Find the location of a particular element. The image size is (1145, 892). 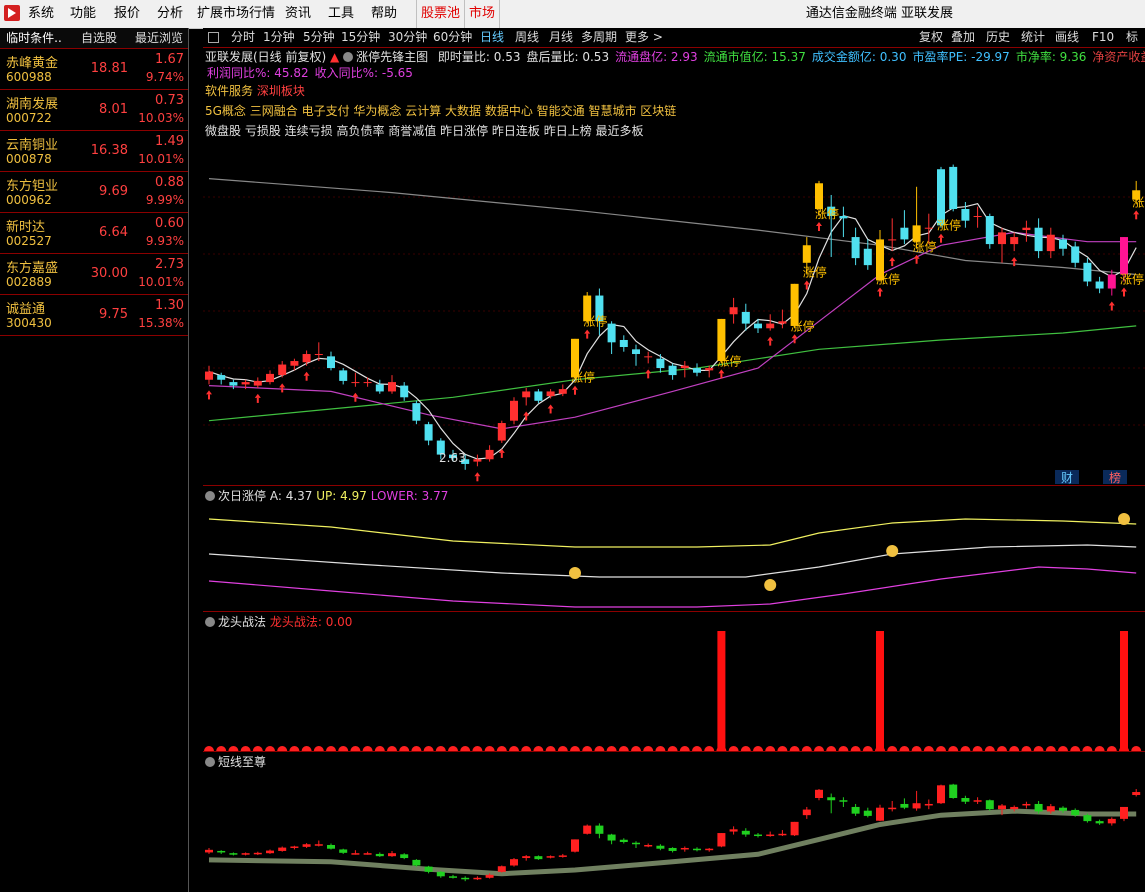

period-item-7: 周线 is located at coordinates (527, 37).